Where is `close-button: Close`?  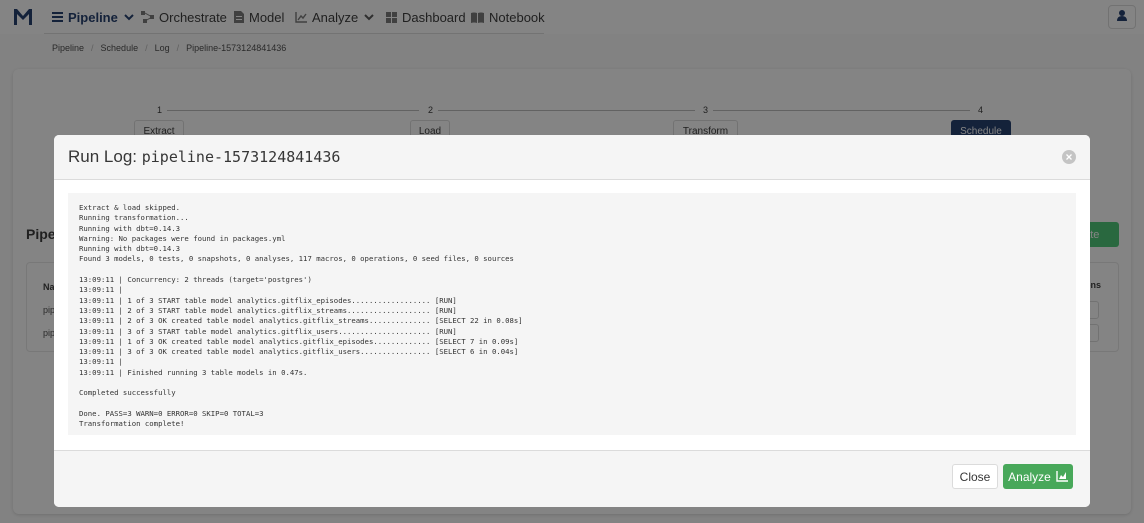
close-button: Close is located at coordinates (975, 476).